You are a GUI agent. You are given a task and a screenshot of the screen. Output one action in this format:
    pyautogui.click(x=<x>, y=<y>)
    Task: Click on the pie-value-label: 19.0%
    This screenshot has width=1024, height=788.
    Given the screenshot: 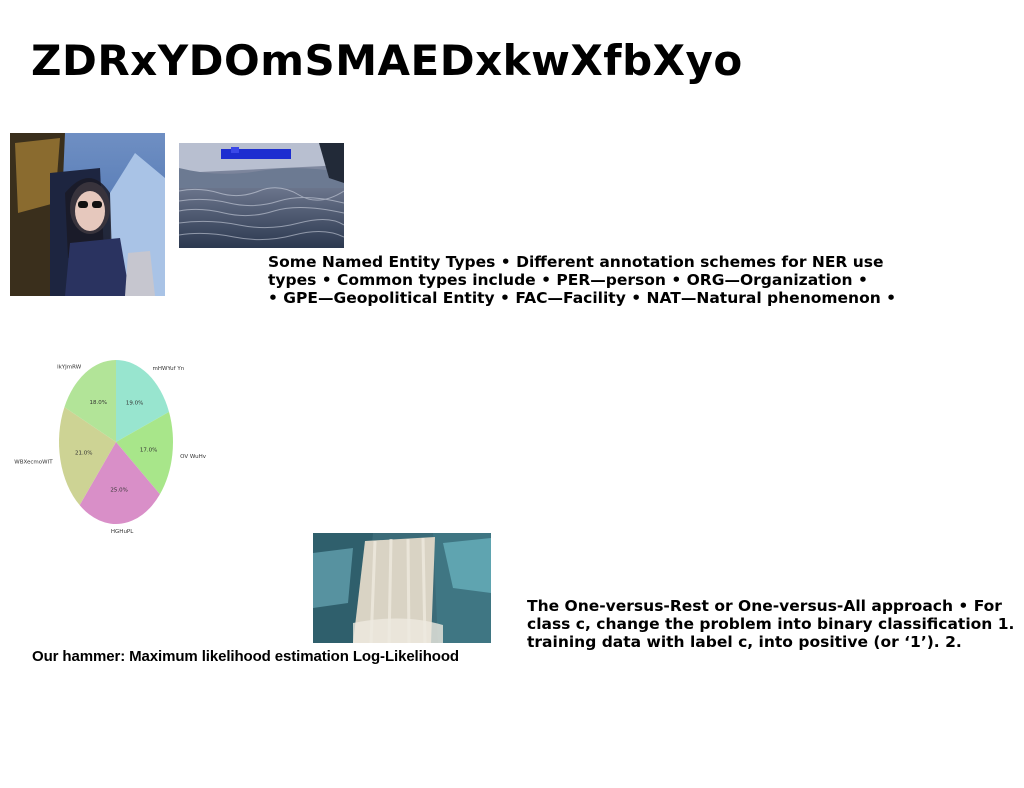 What is the action you would take?
    pyautogui.click(x=134, y=404)
    